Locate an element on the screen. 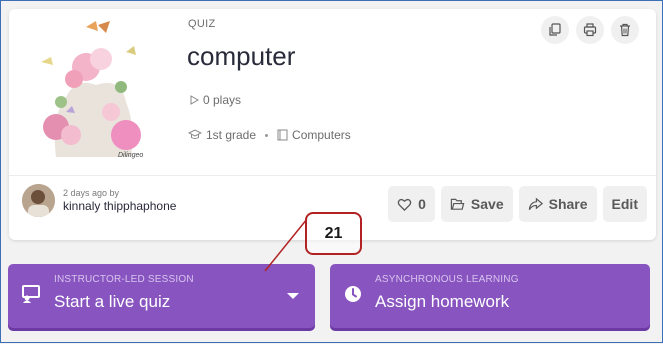  top-actions is located at coordinates (590, 30).